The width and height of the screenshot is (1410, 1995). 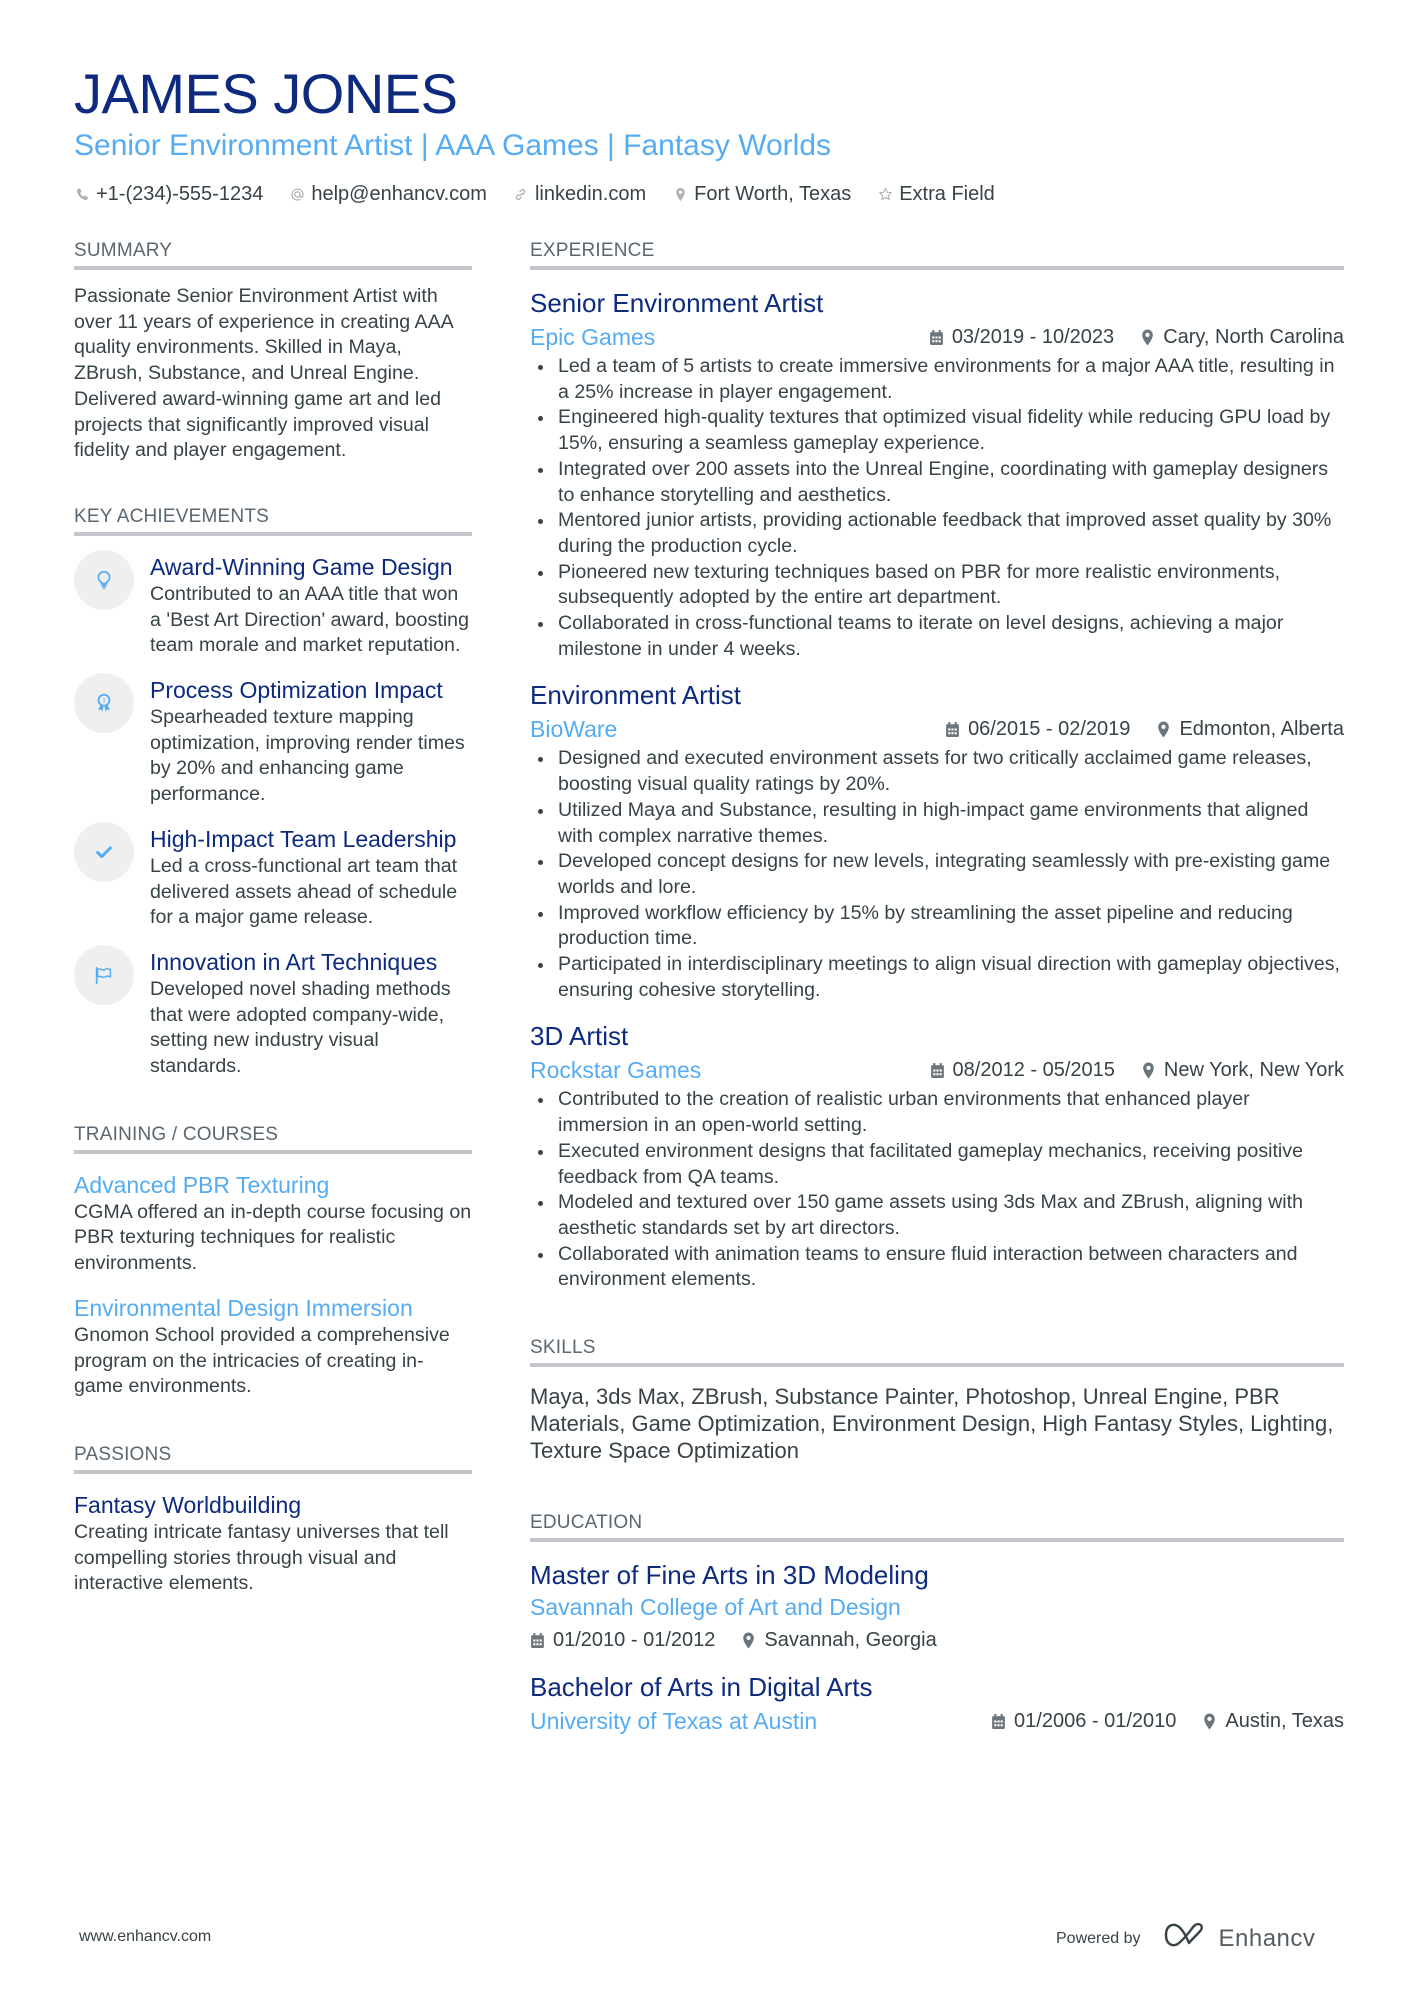 What do you see at coordinates (1261, 729) in the screenshot?
I see `job-location: Edmonton, Alberta` at bounding box center [1261, 729].